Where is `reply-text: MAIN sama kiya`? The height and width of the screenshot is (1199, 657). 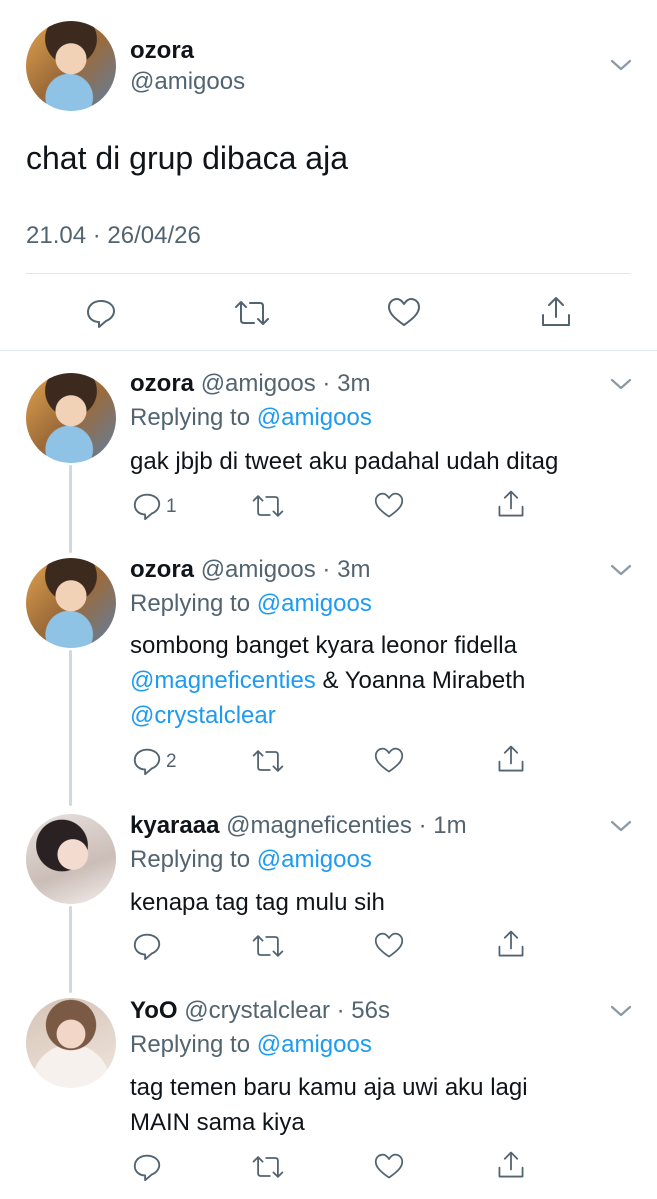
reply-text: MAIN sama kiya is located at coordinates (217, 1122).